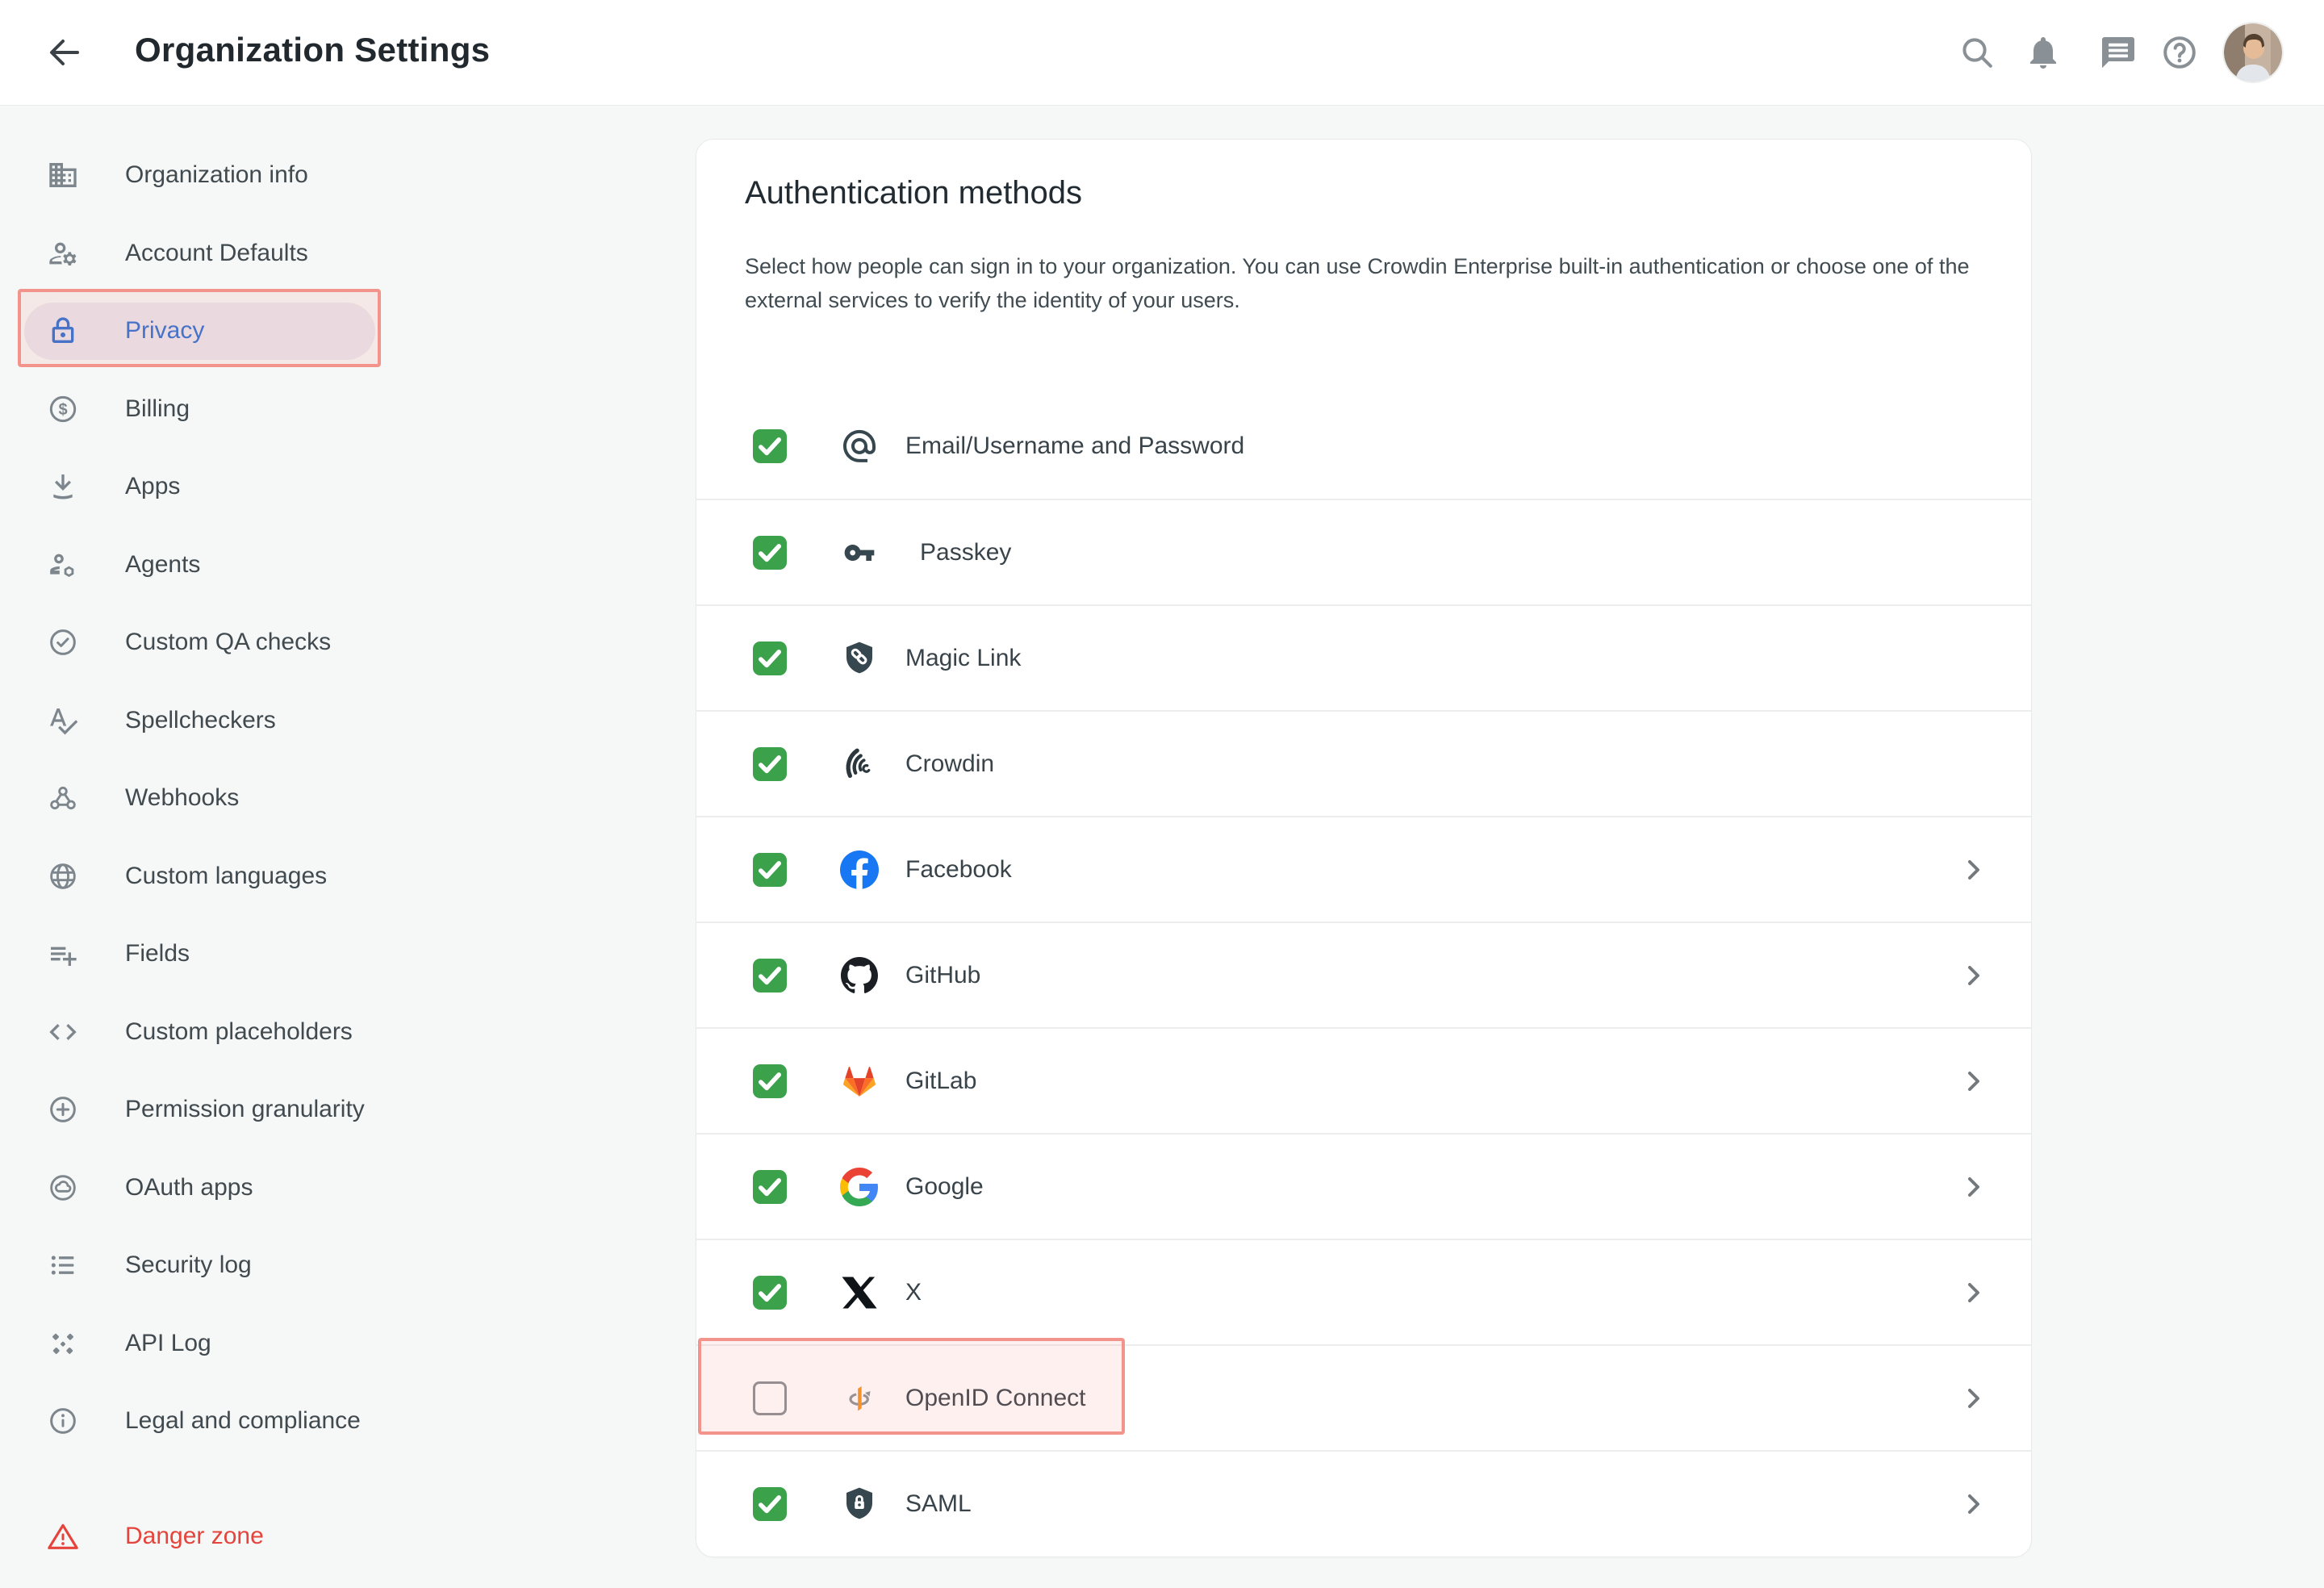 Image resolution: width=2324 pixels, height=1588 pixels. I want to click on sidebar-item-danger-zone: Danger zone, so click(347, 1537).